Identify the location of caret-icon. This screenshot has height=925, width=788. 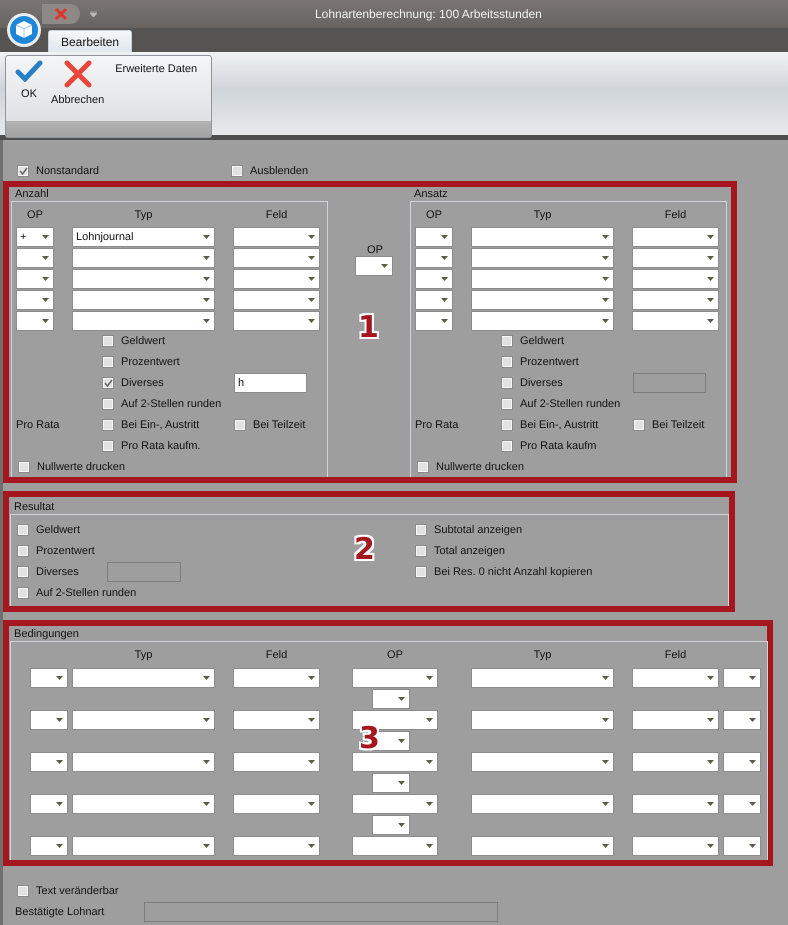
(93, 14).